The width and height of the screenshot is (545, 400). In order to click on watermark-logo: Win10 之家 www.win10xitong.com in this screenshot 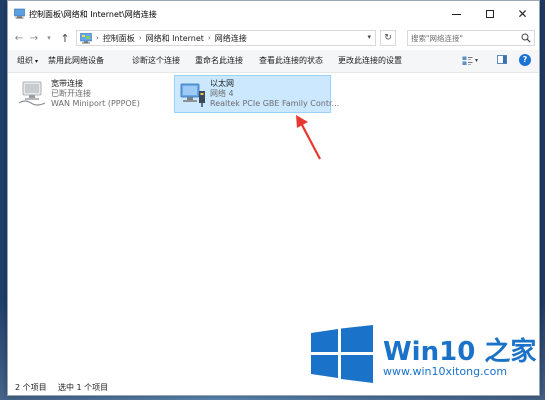, I will do `click(423, 355)`.